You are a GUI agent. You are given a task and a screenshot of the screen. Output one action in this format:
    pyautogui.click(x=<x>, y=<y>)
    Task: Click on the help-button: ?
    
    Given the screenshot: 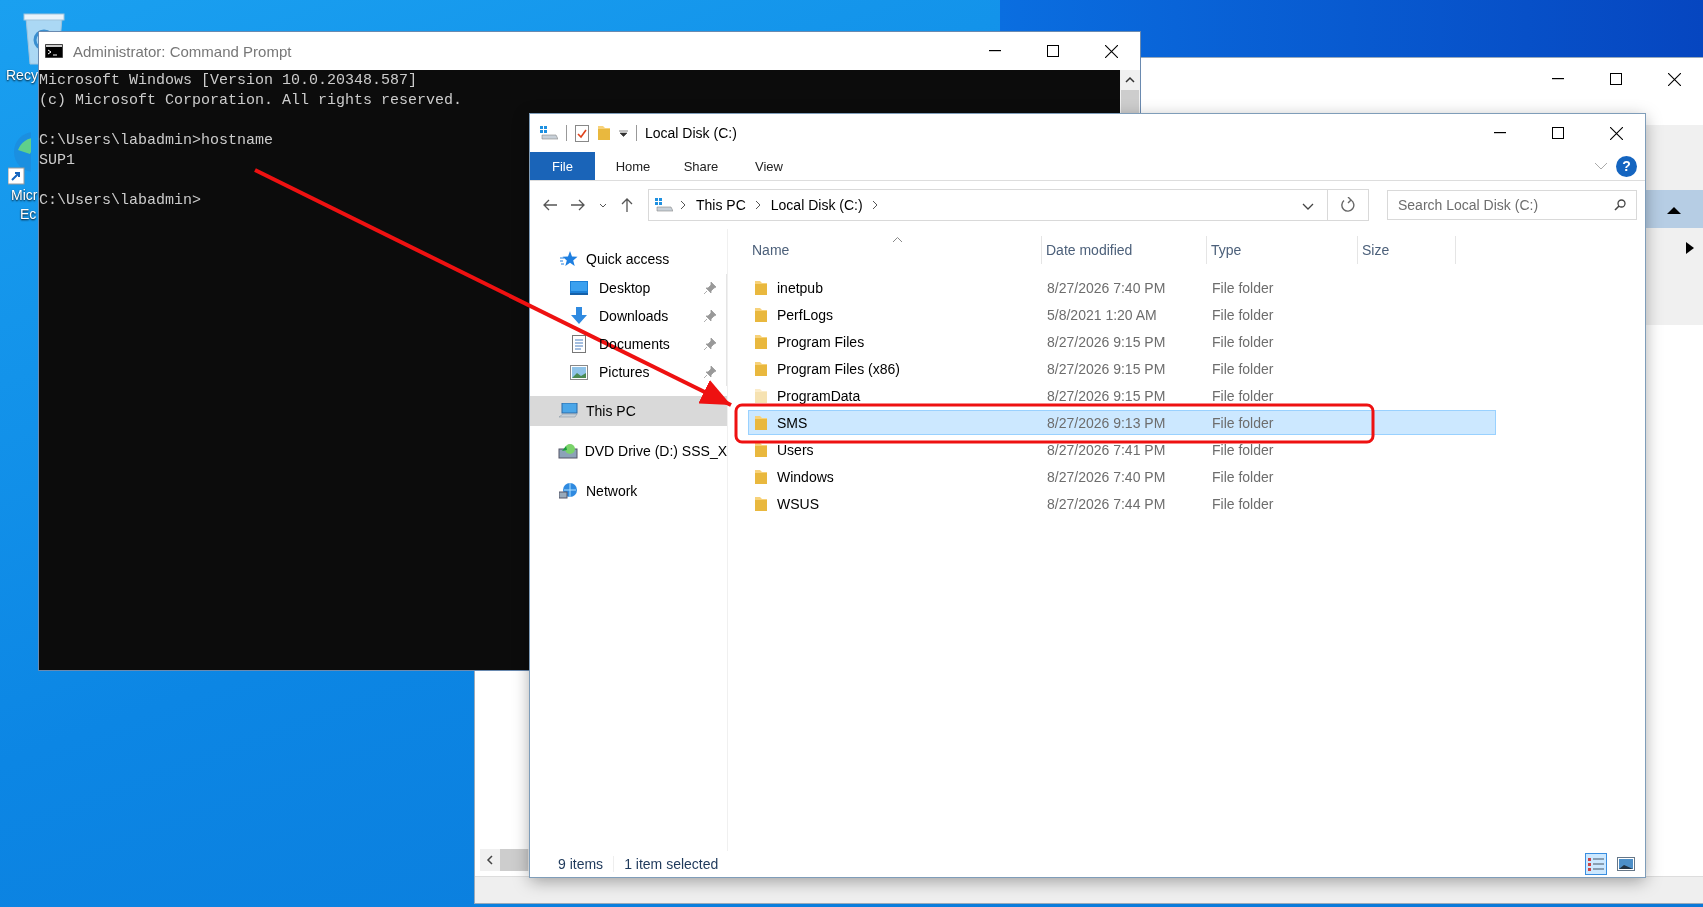 What is the action you would take?
    pyautogui.click(x=1626, y=166)
    